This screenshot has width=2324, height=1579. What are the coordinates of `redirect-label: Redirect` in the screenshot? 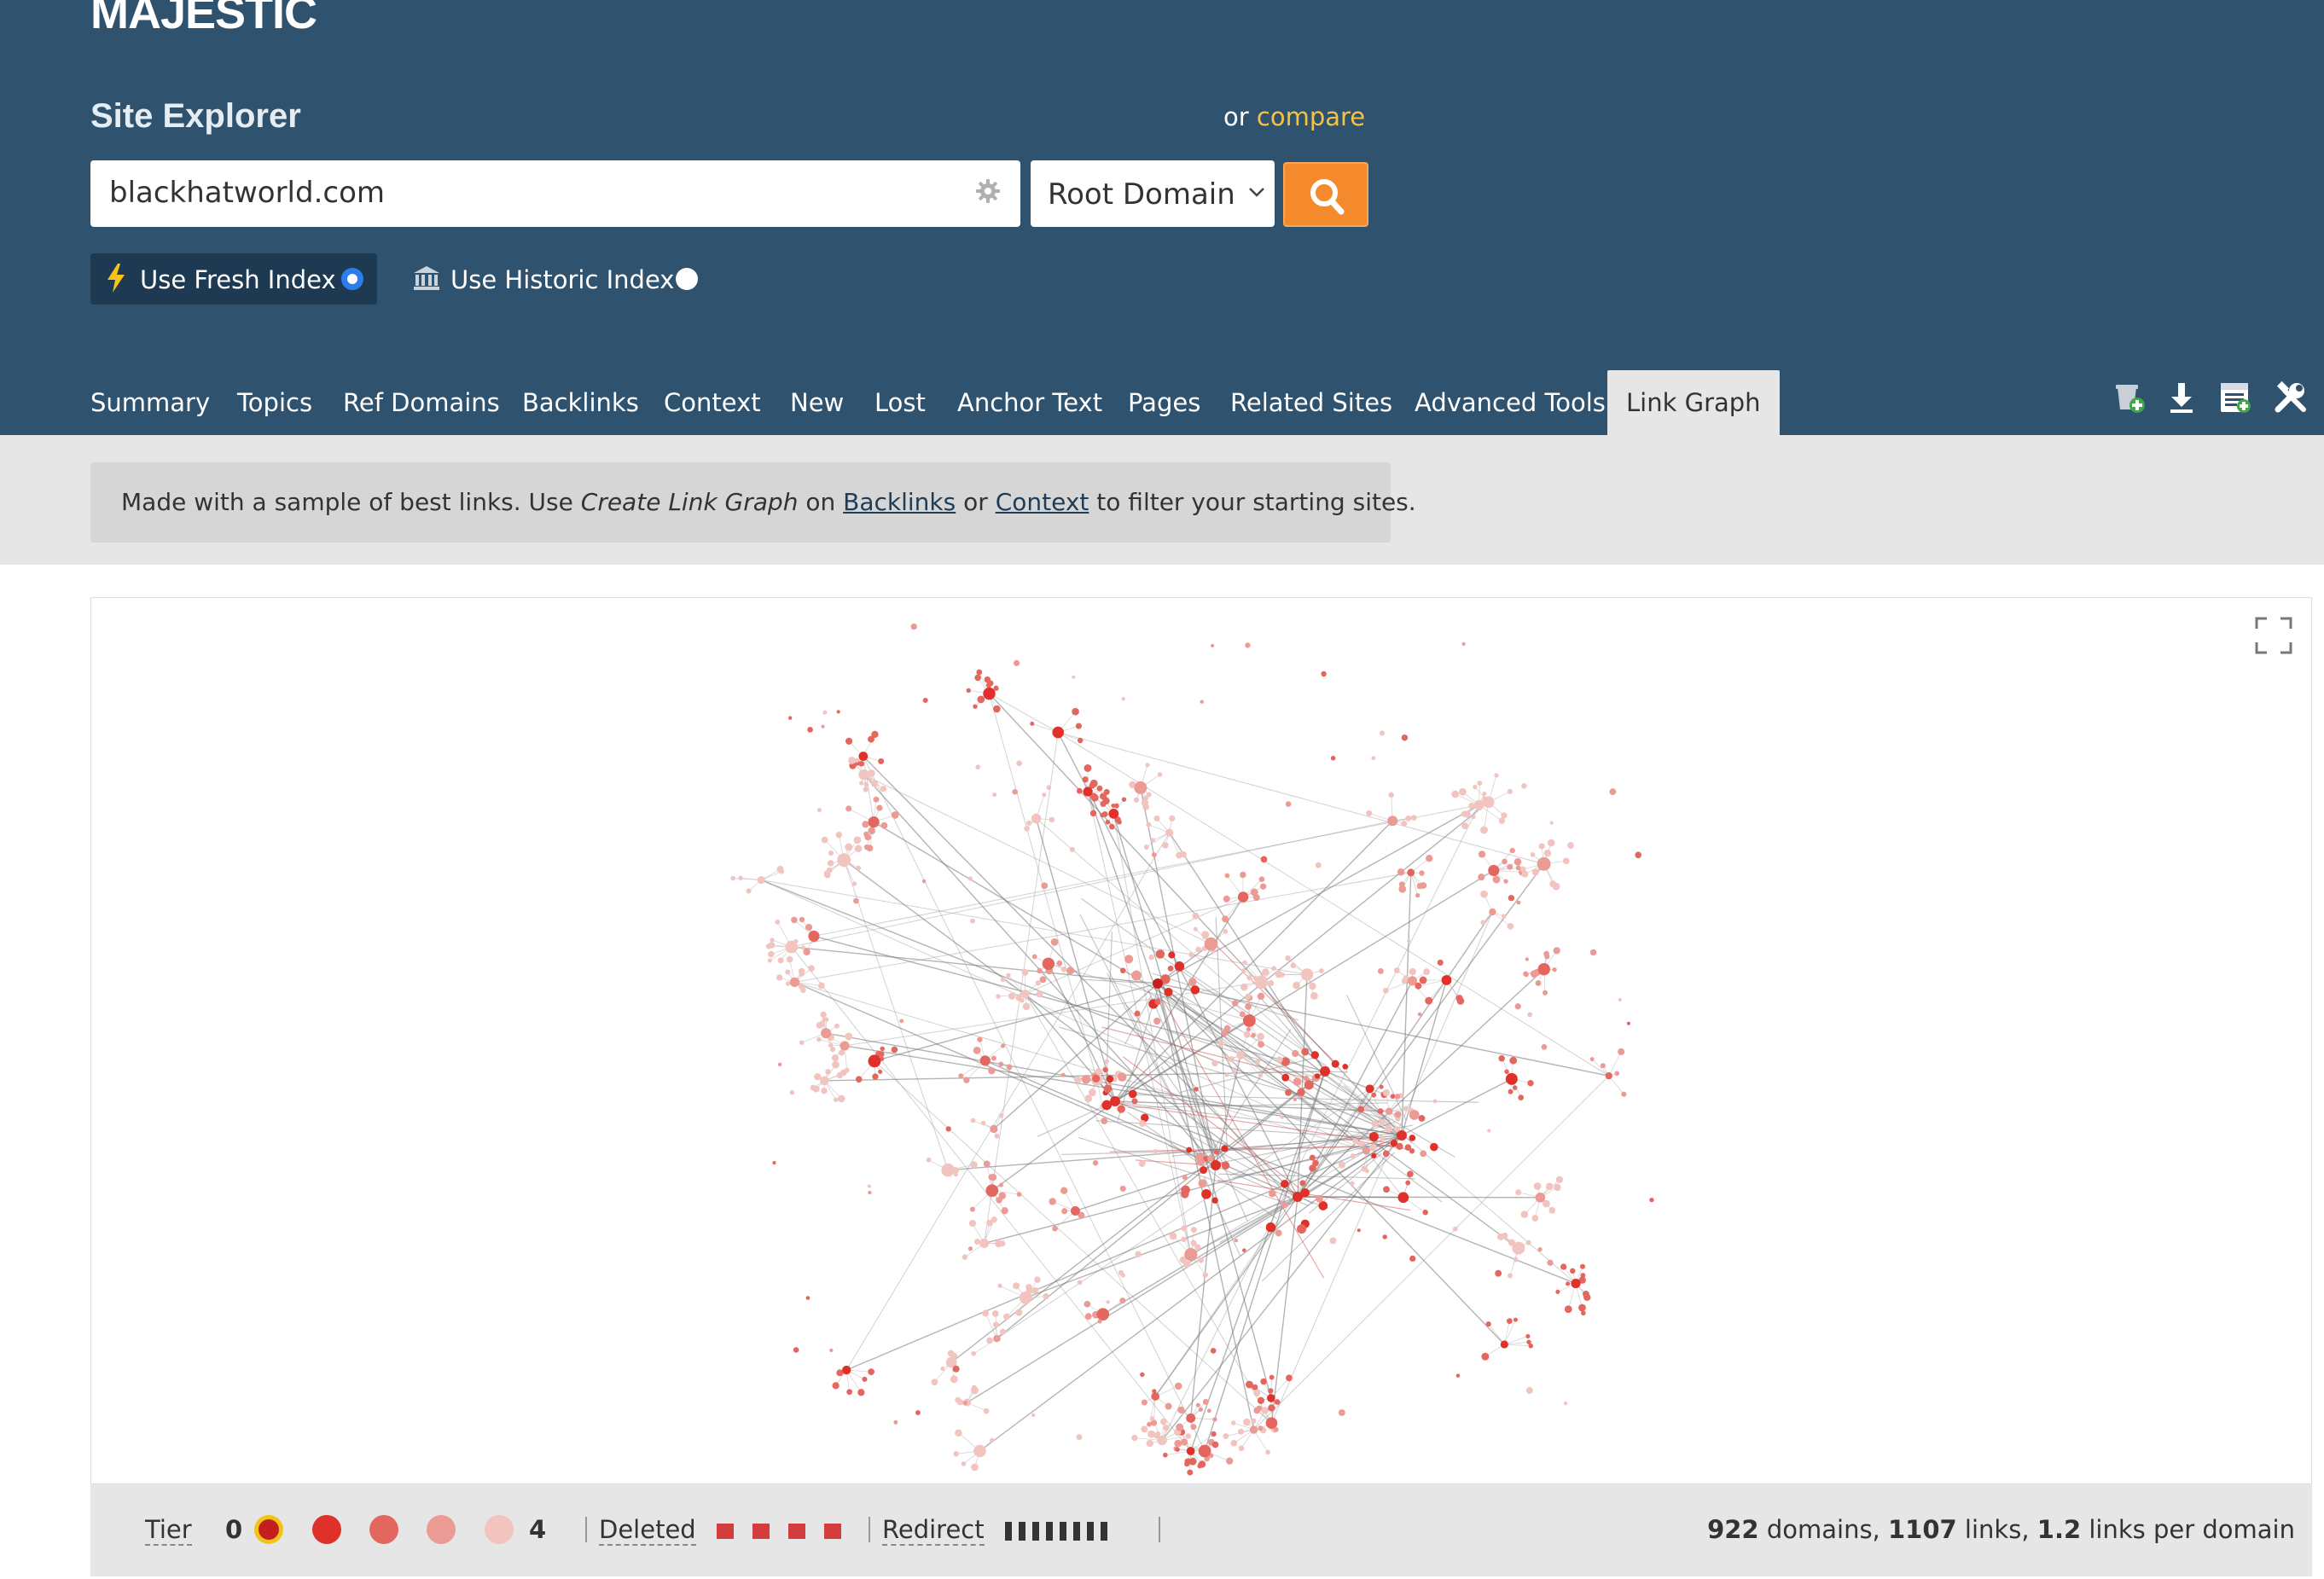 It's located at (934, 1530).